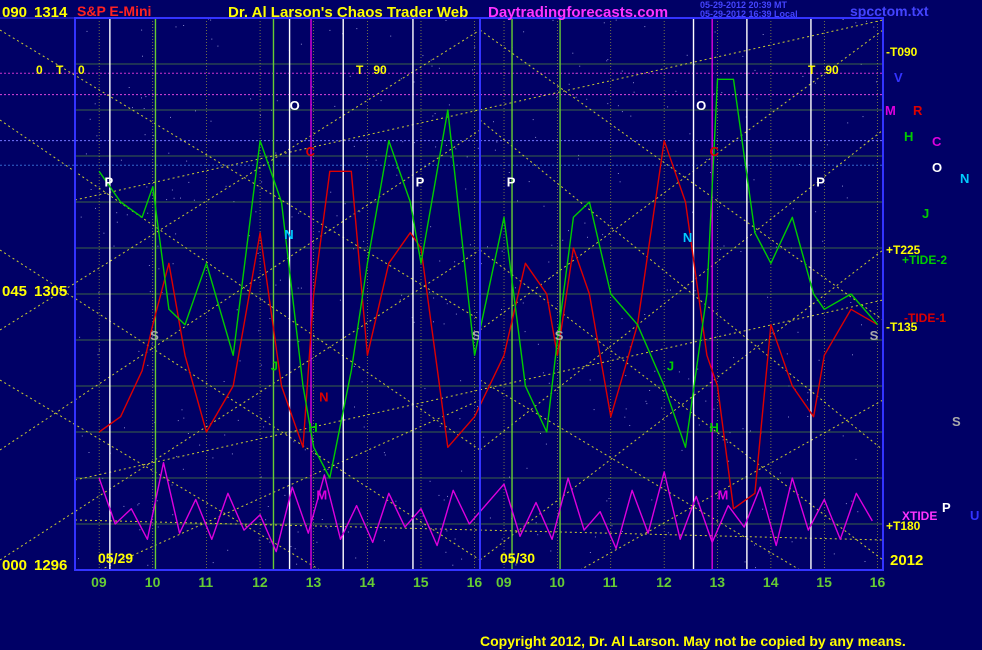 Image resolution: width=982 pixels, height=650 pixels. I want to click on left-t-label: T, so click(60, 70).